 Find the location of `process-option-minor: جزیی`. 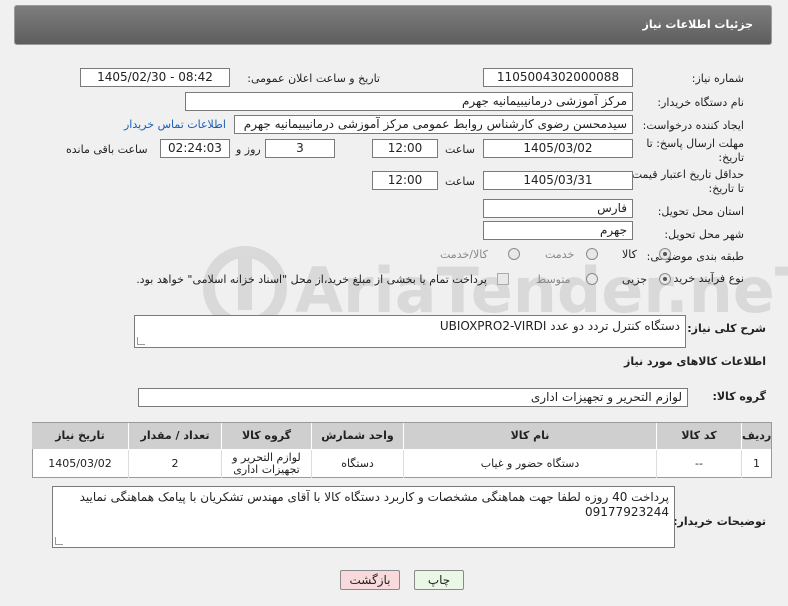

process-option-minor: جزیی is located at coordinates (635, 279).